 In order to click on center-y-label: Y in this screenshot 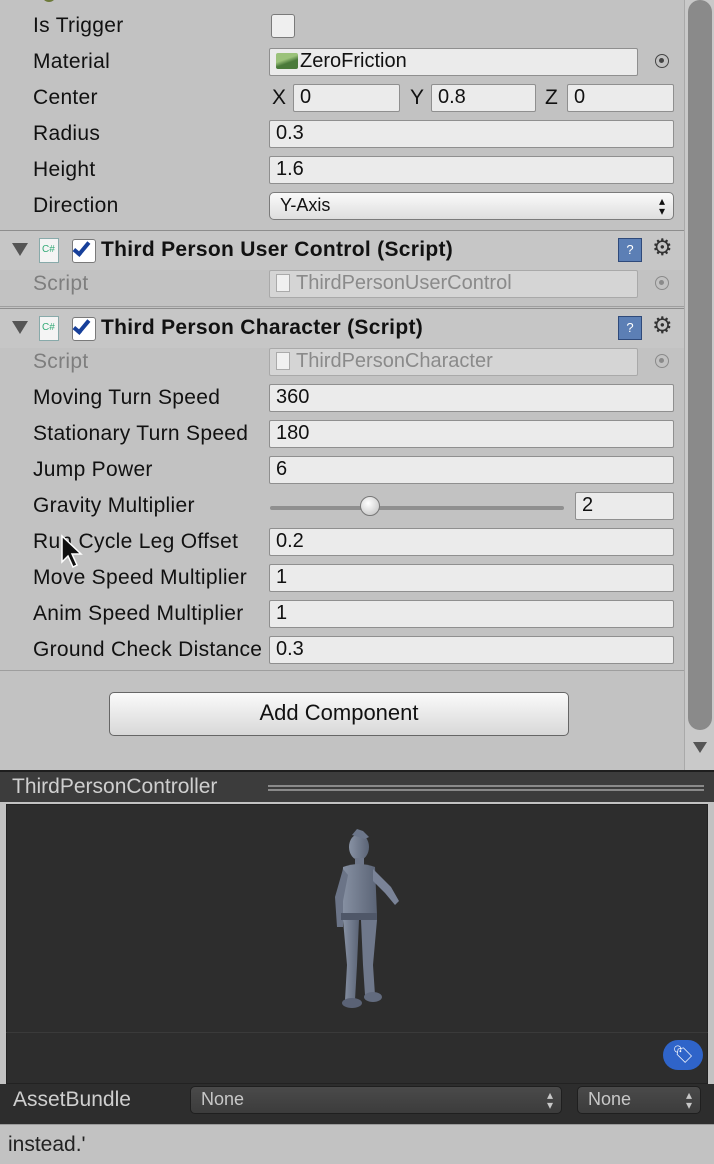, I will do `click(417, 97)`.